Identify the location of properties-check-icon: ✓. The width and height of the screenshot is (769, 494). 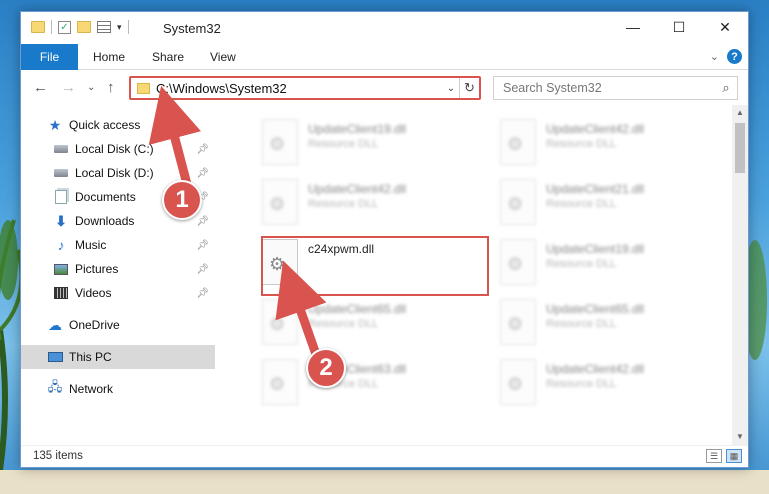
(64, 27).